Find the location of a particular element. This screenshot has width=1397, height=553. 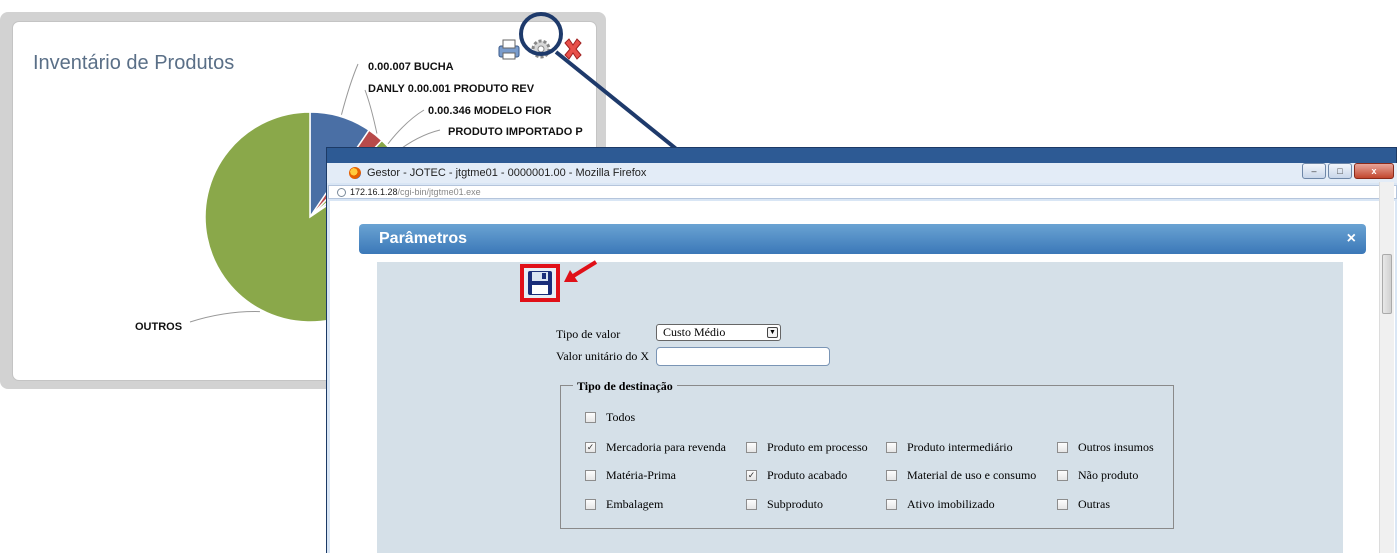

checkbox-materia-prima: Matéria-Prima is located at coordinates (630, 475).